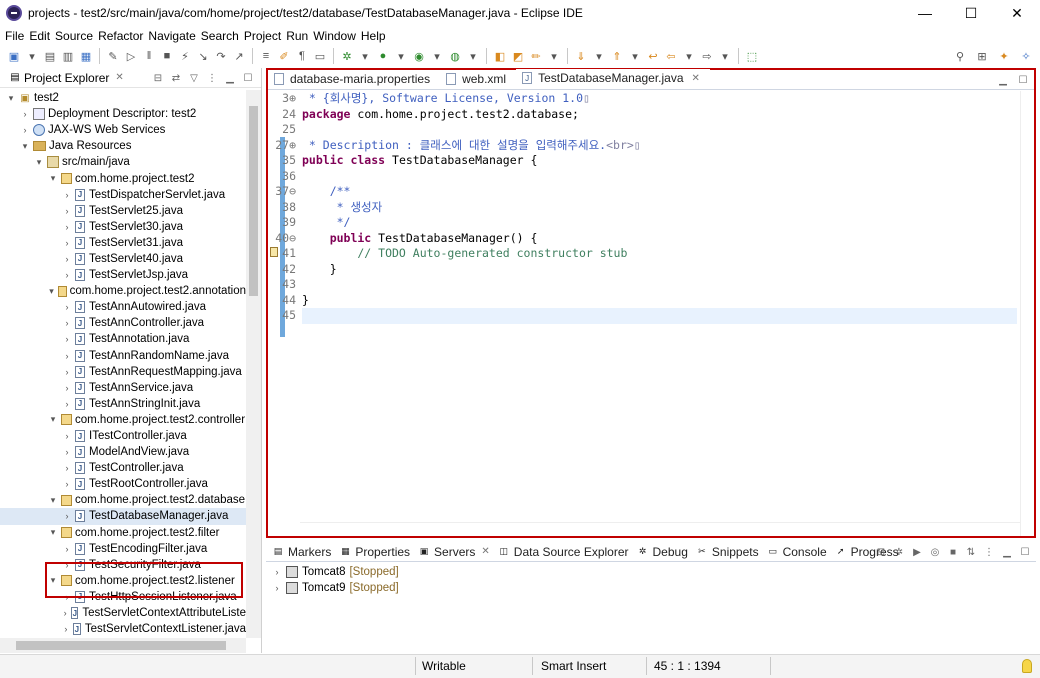 The height and width of the screenshot is (678, 1040). I want to click on server-row: › Tomcat8 [Stopped], so click(651, 572).